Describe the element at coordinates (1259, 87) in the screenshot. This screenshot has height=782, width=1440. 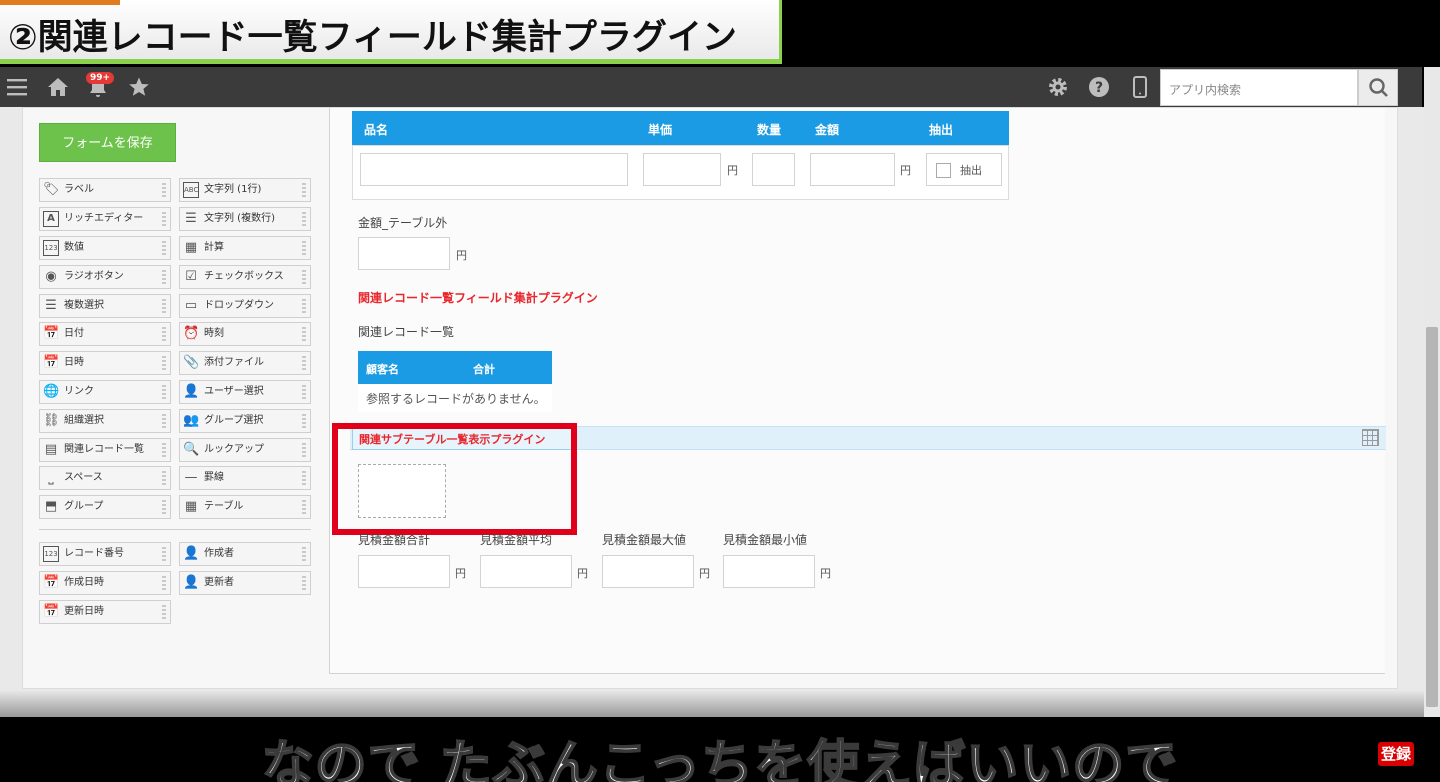
I see `app-search-input: アプリ内検索` at that location.